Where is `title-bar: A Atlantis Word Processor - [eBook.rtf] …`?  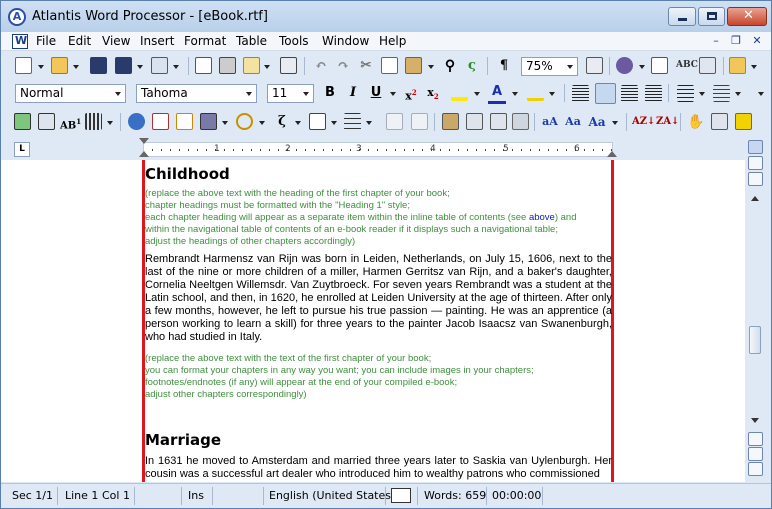 title-bar: A Atlantis Word Processor - [eBook.rtf] … is located at coordinates (386, 16).